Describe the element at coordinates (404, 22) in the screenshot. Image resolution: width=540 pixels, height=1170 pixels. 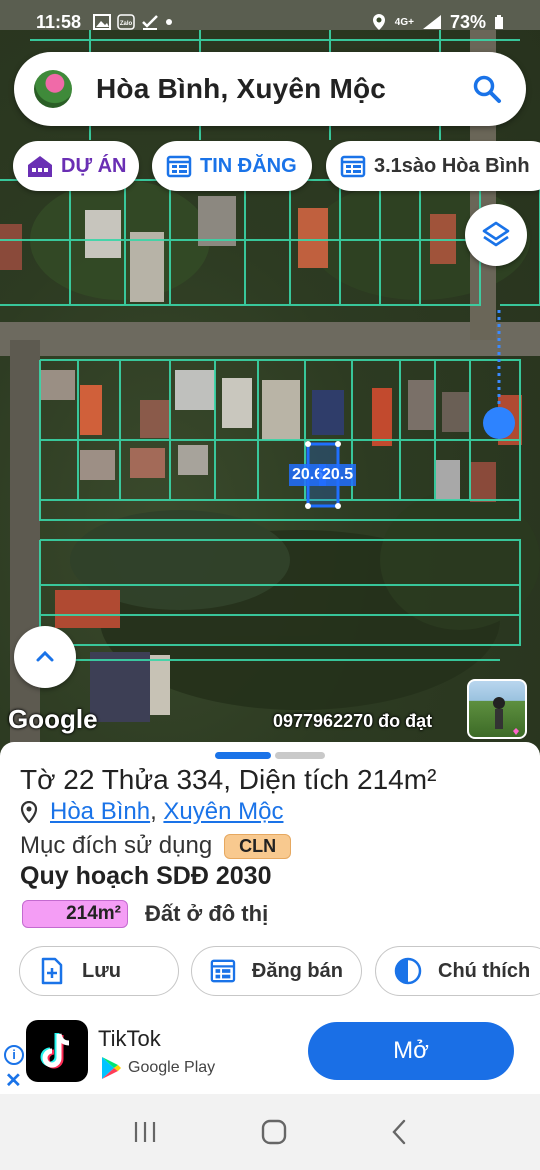
I see `network-type: 4G+` at that location.